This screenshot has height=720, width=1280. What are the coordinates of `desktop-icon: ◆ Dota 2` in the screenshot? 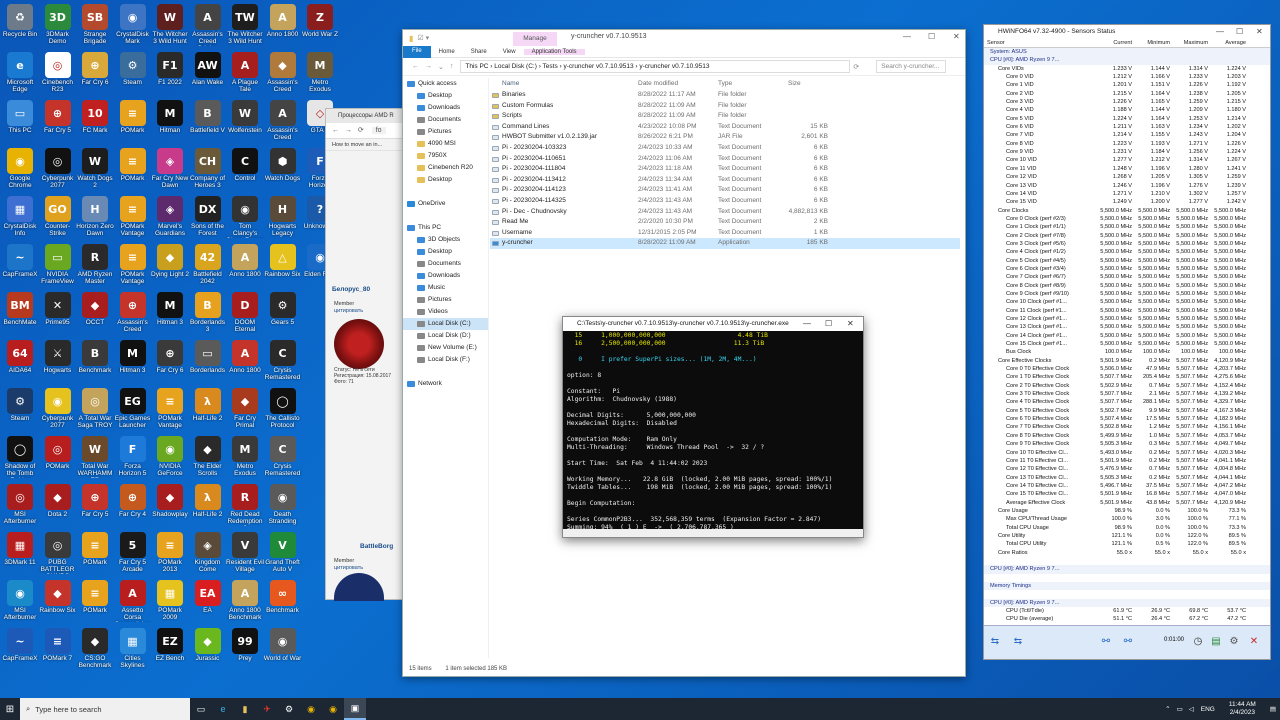 It's located at (58, 506).